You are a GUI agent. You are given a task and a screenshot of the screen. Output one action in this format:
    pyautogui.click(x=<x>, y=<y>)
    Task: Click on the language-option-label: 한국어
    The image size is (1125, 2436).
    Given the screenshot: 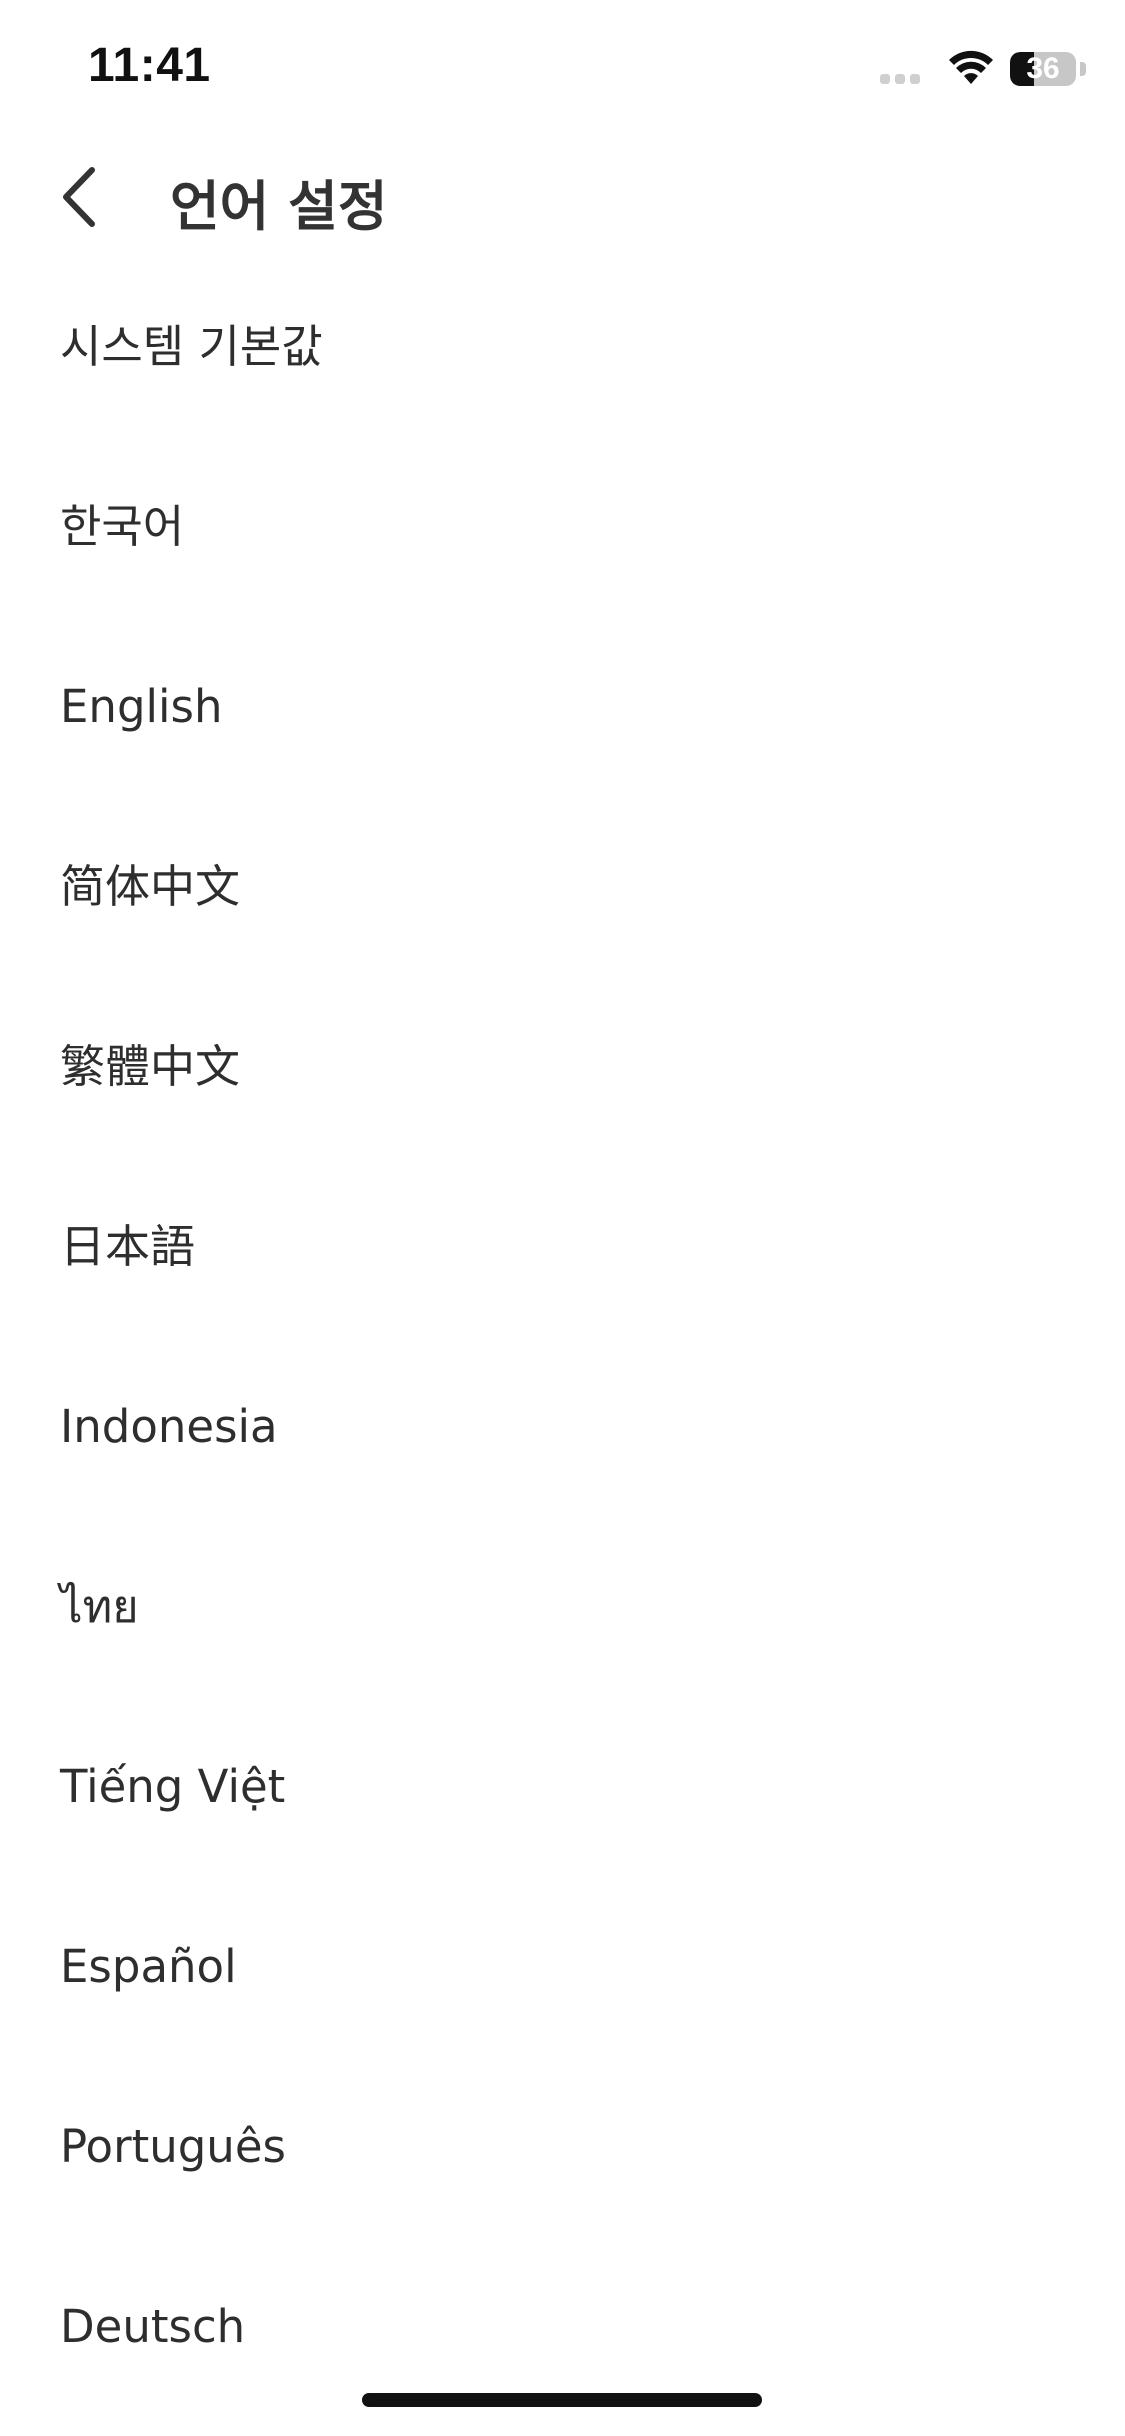 What is the action you would take?
    pyautogui.click(x=122, y=526)
    